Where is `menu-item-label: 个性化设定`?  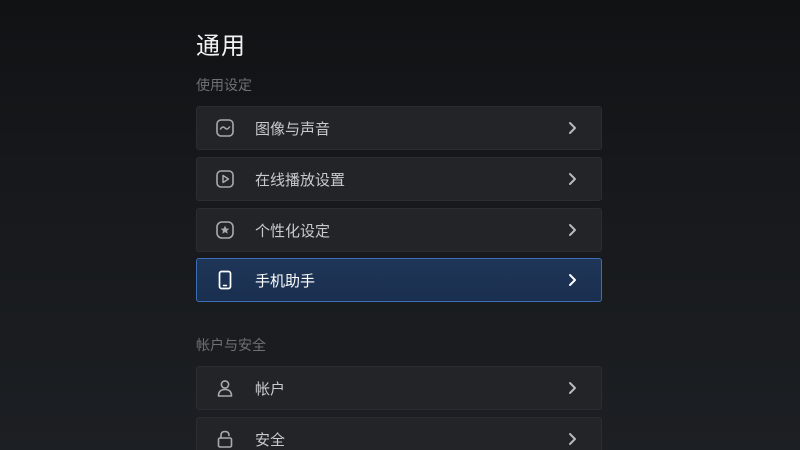
menu-item-label: 个性化设定 is located at coordinates (293, 230).